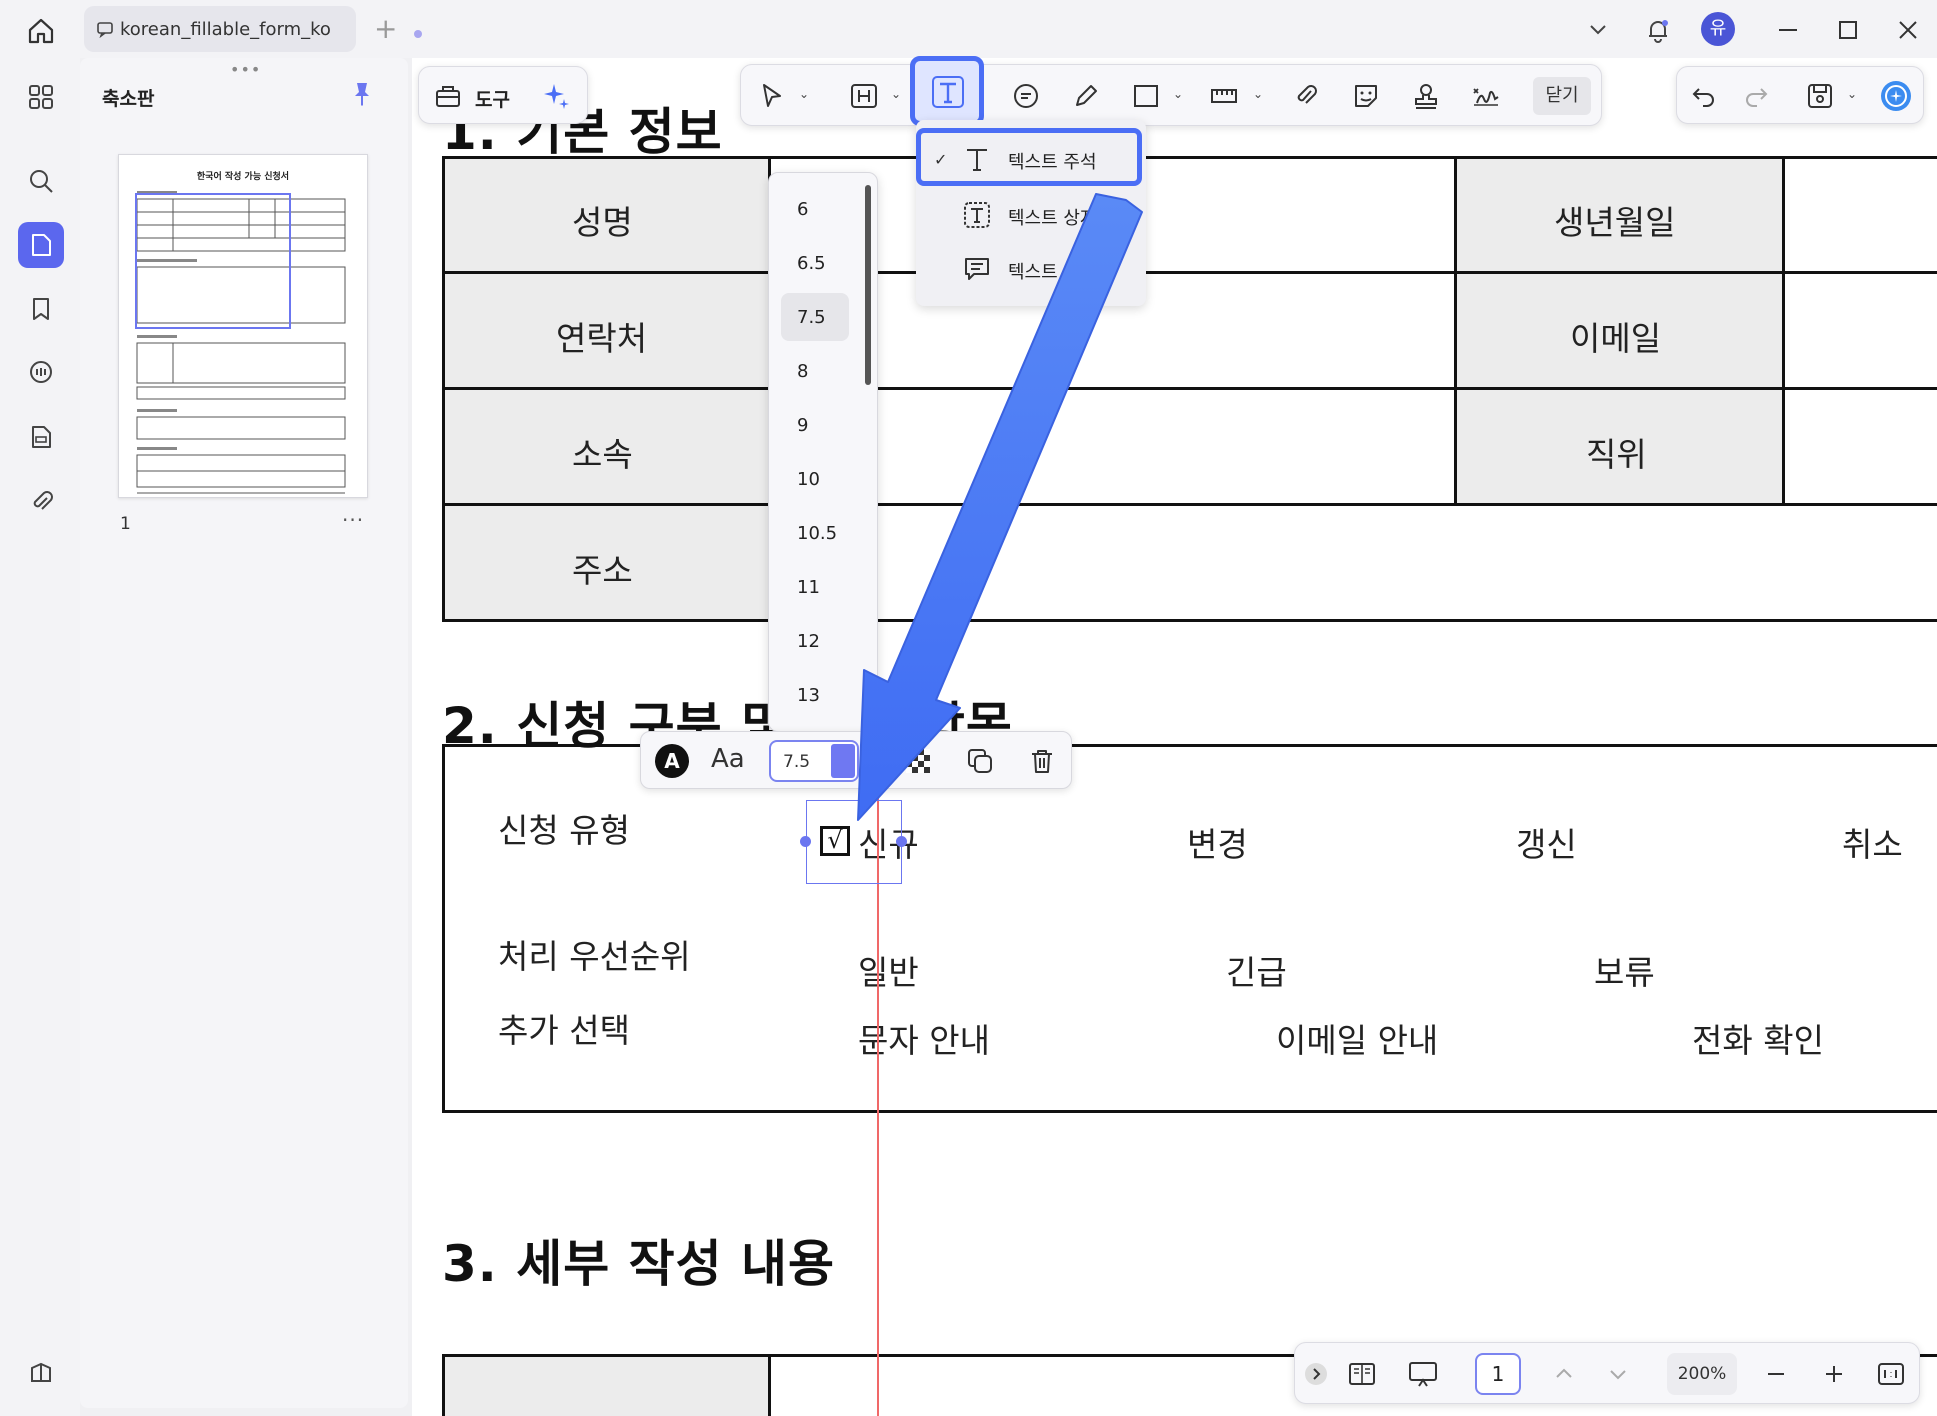  I want to click on measure-icon, so click(1224, 96).